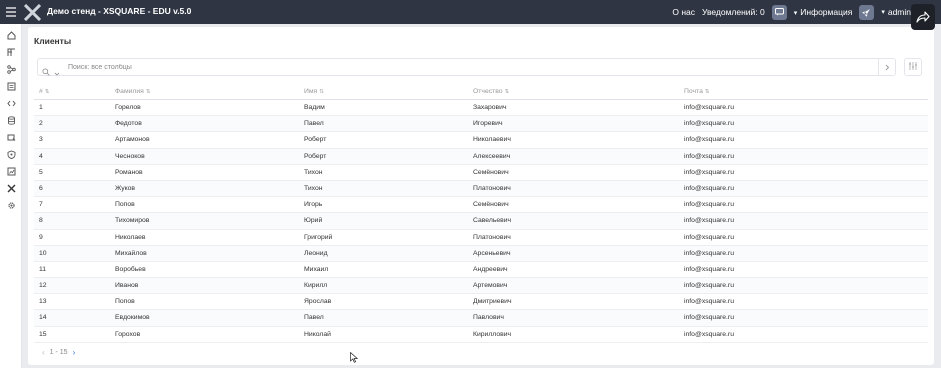 The height and width of the screenshot is (368, 941). What do you see at coordinates (128, 107) in the screenshot?
I see `cell-last-name: Горелов` at bounding box center [128, 107].